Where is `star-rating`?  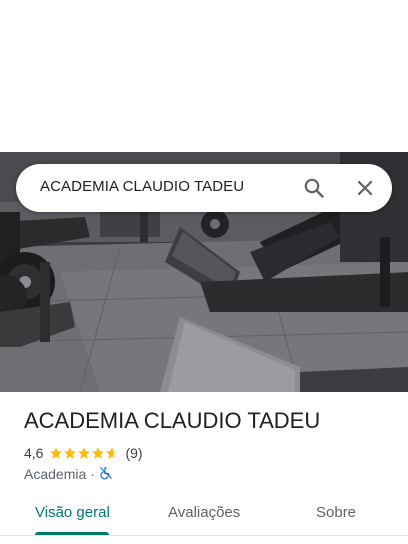
star-rating is located at coordinates (84, 453).